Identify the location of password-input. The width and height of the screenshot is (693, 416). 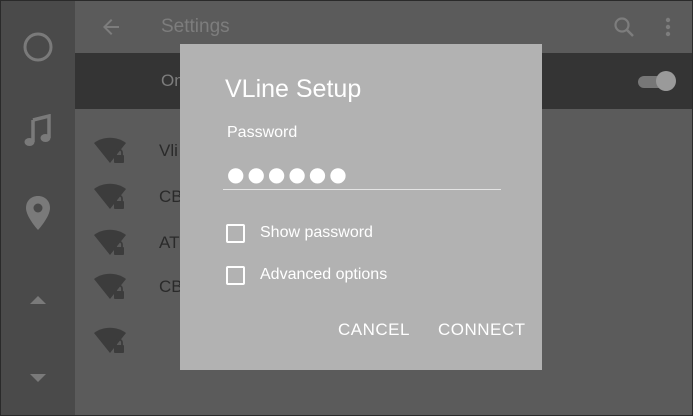
(362, 174).